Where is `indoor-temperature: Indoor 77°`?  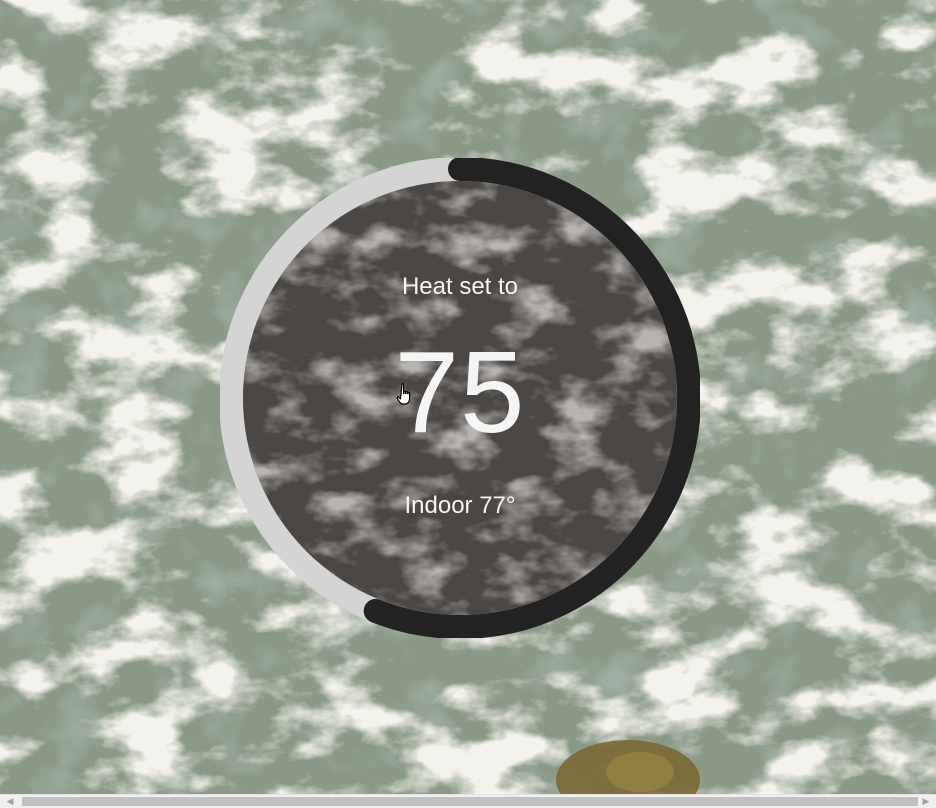 indoor-temperature: Indoor 77° is located at coordinates (460, 505).